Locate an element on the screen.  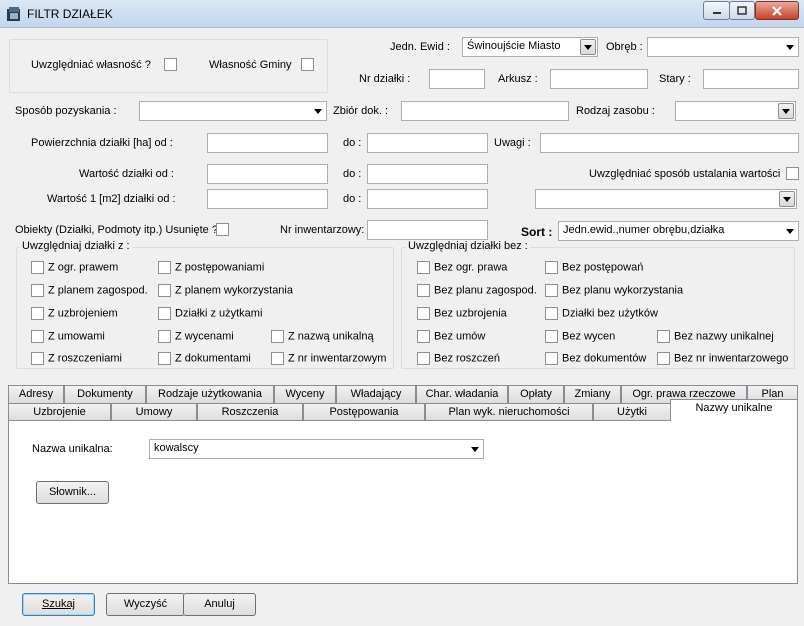
pow-do-label: do : is located at coordinates (352, 143).